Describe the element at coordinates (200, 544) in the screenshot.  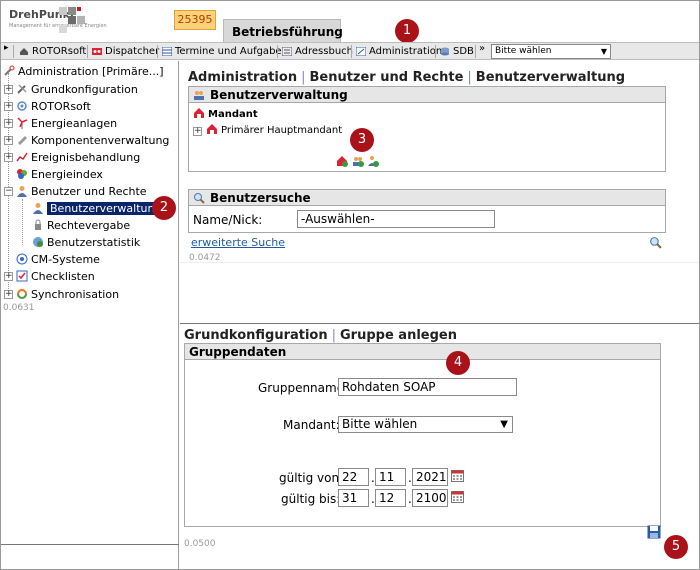
I see `main-bottom-load-time: 0.0500` at that location.